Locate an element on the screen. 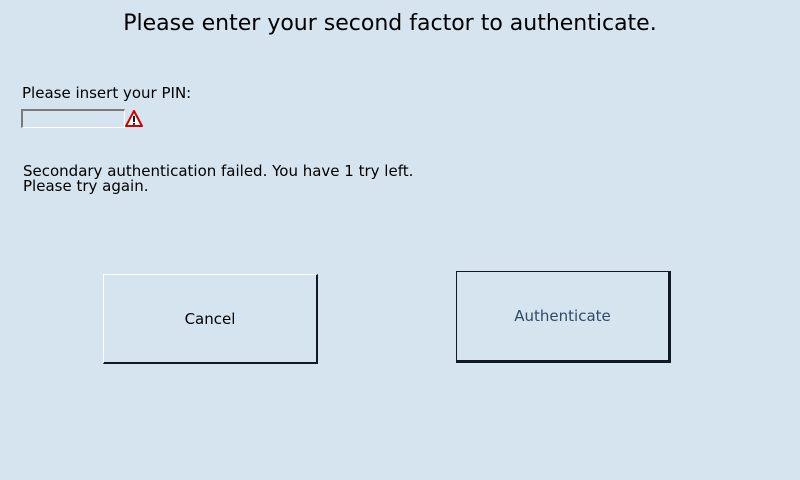 The image size is (800, 480). pin-input is located at coordinates (73, 118).